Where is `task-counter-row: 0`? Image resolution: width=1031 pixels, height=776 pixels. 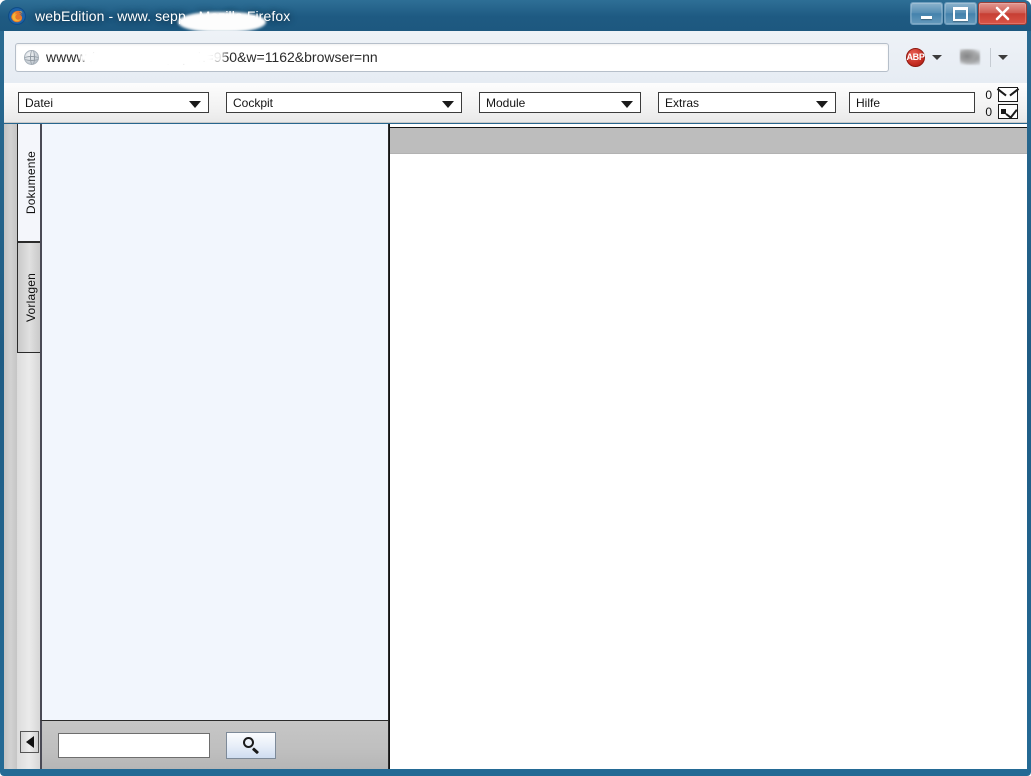
task-counter-row: 0 is located at coordinates (992, 111).